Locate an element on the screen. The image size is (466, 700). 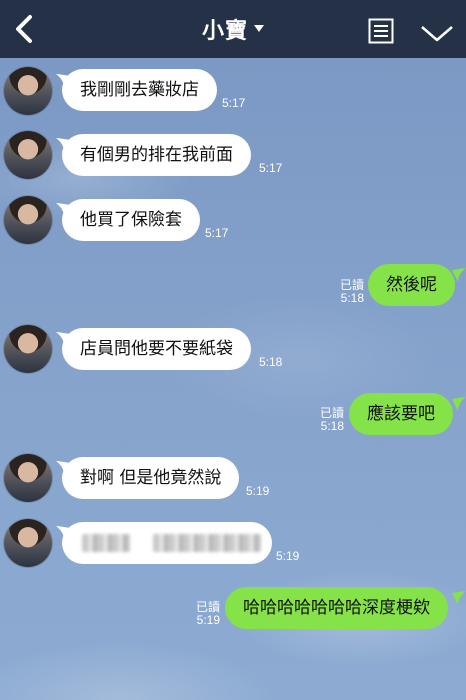
message-bubble: 有個男的排在我前面 is located at coordinates (156, 155).